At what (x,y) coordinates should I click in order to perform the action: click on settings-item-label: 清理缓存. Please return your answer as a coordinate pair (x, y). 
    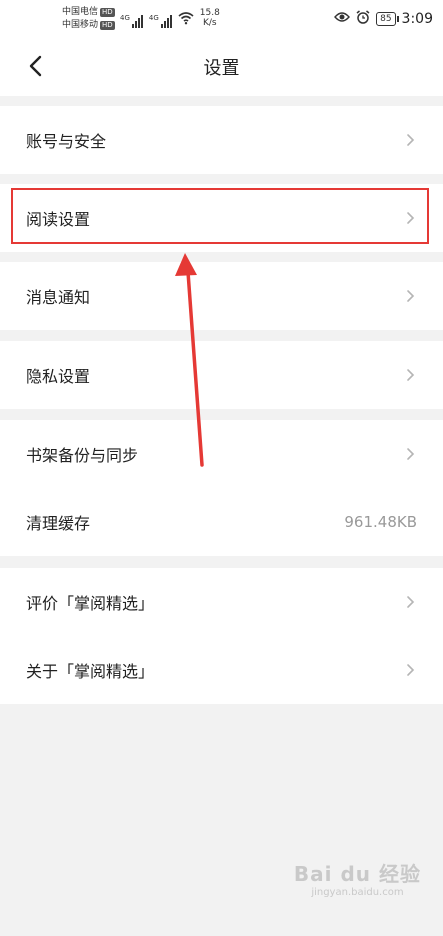
    Looking at the image, I should click on (58, 523).